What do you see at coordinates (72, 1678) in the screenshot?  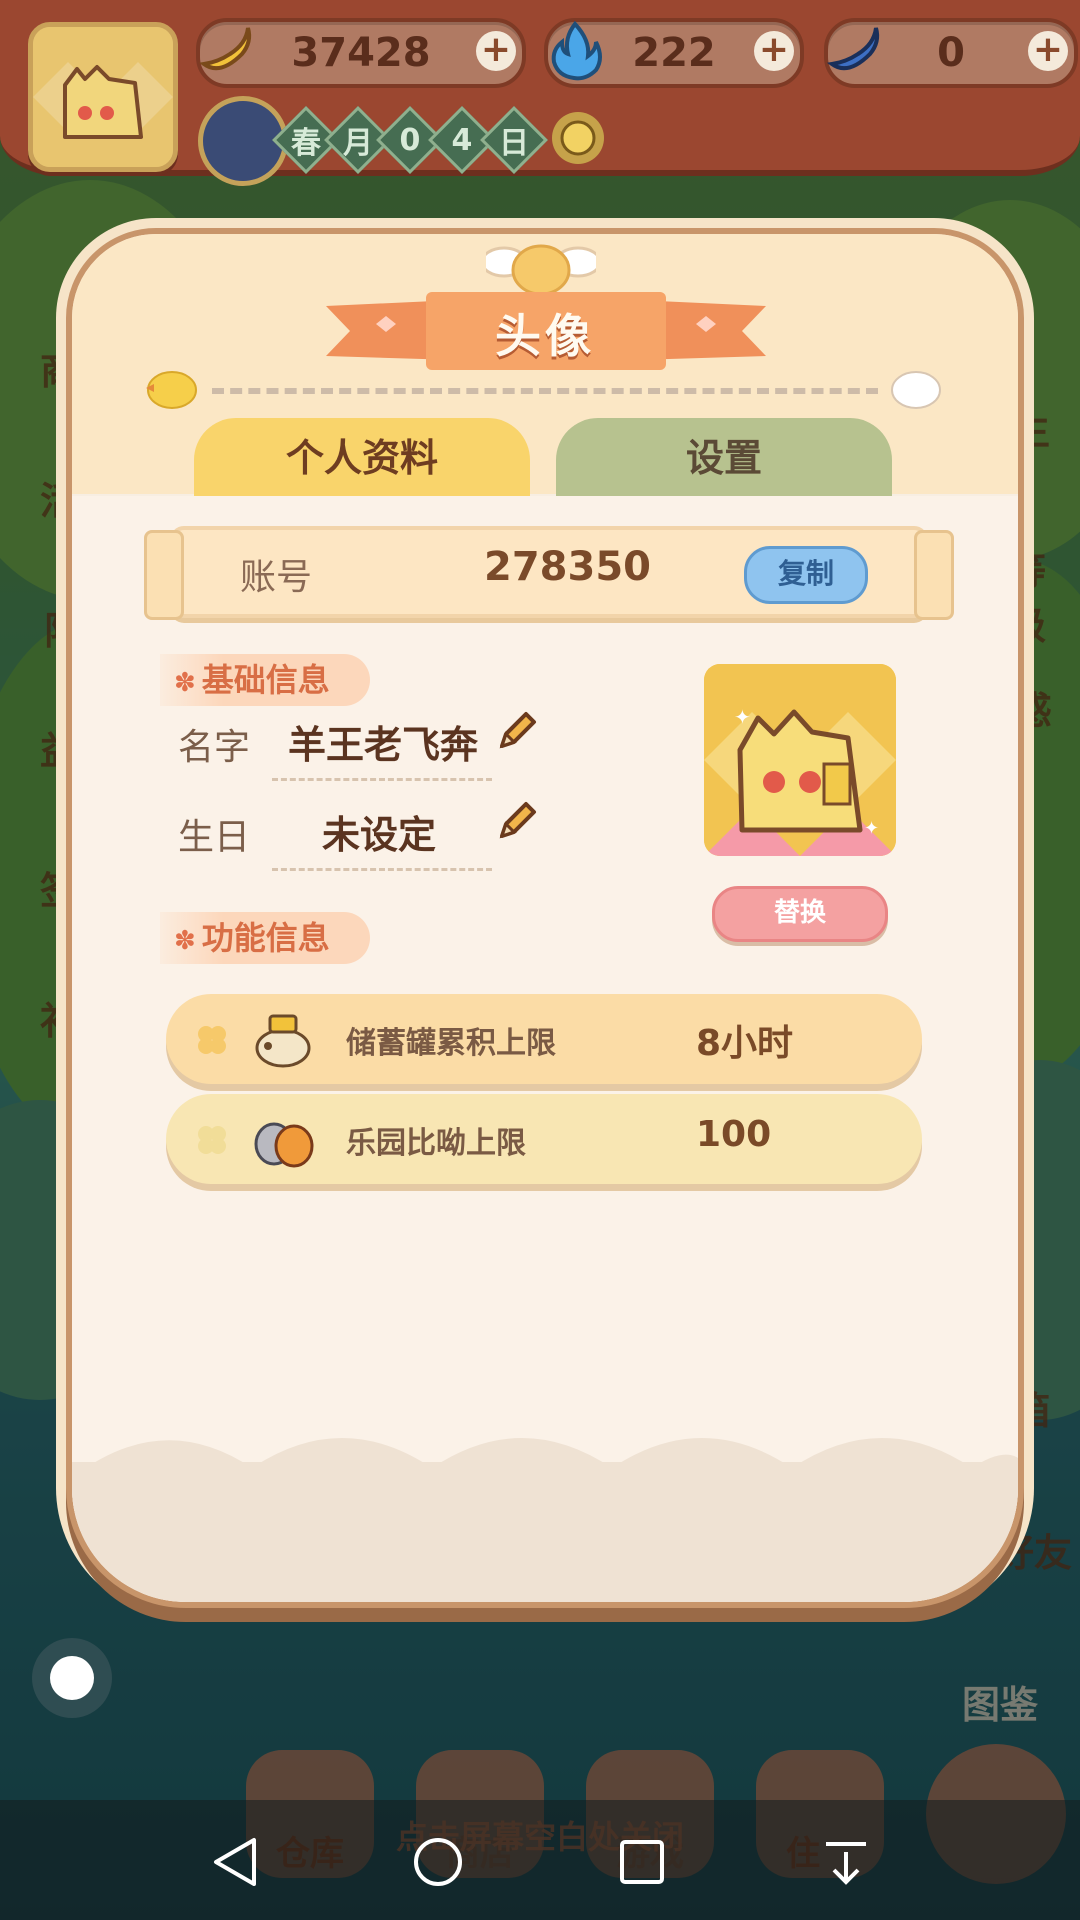 I see `floating-assist-button` at bounding box center [72, 1678].